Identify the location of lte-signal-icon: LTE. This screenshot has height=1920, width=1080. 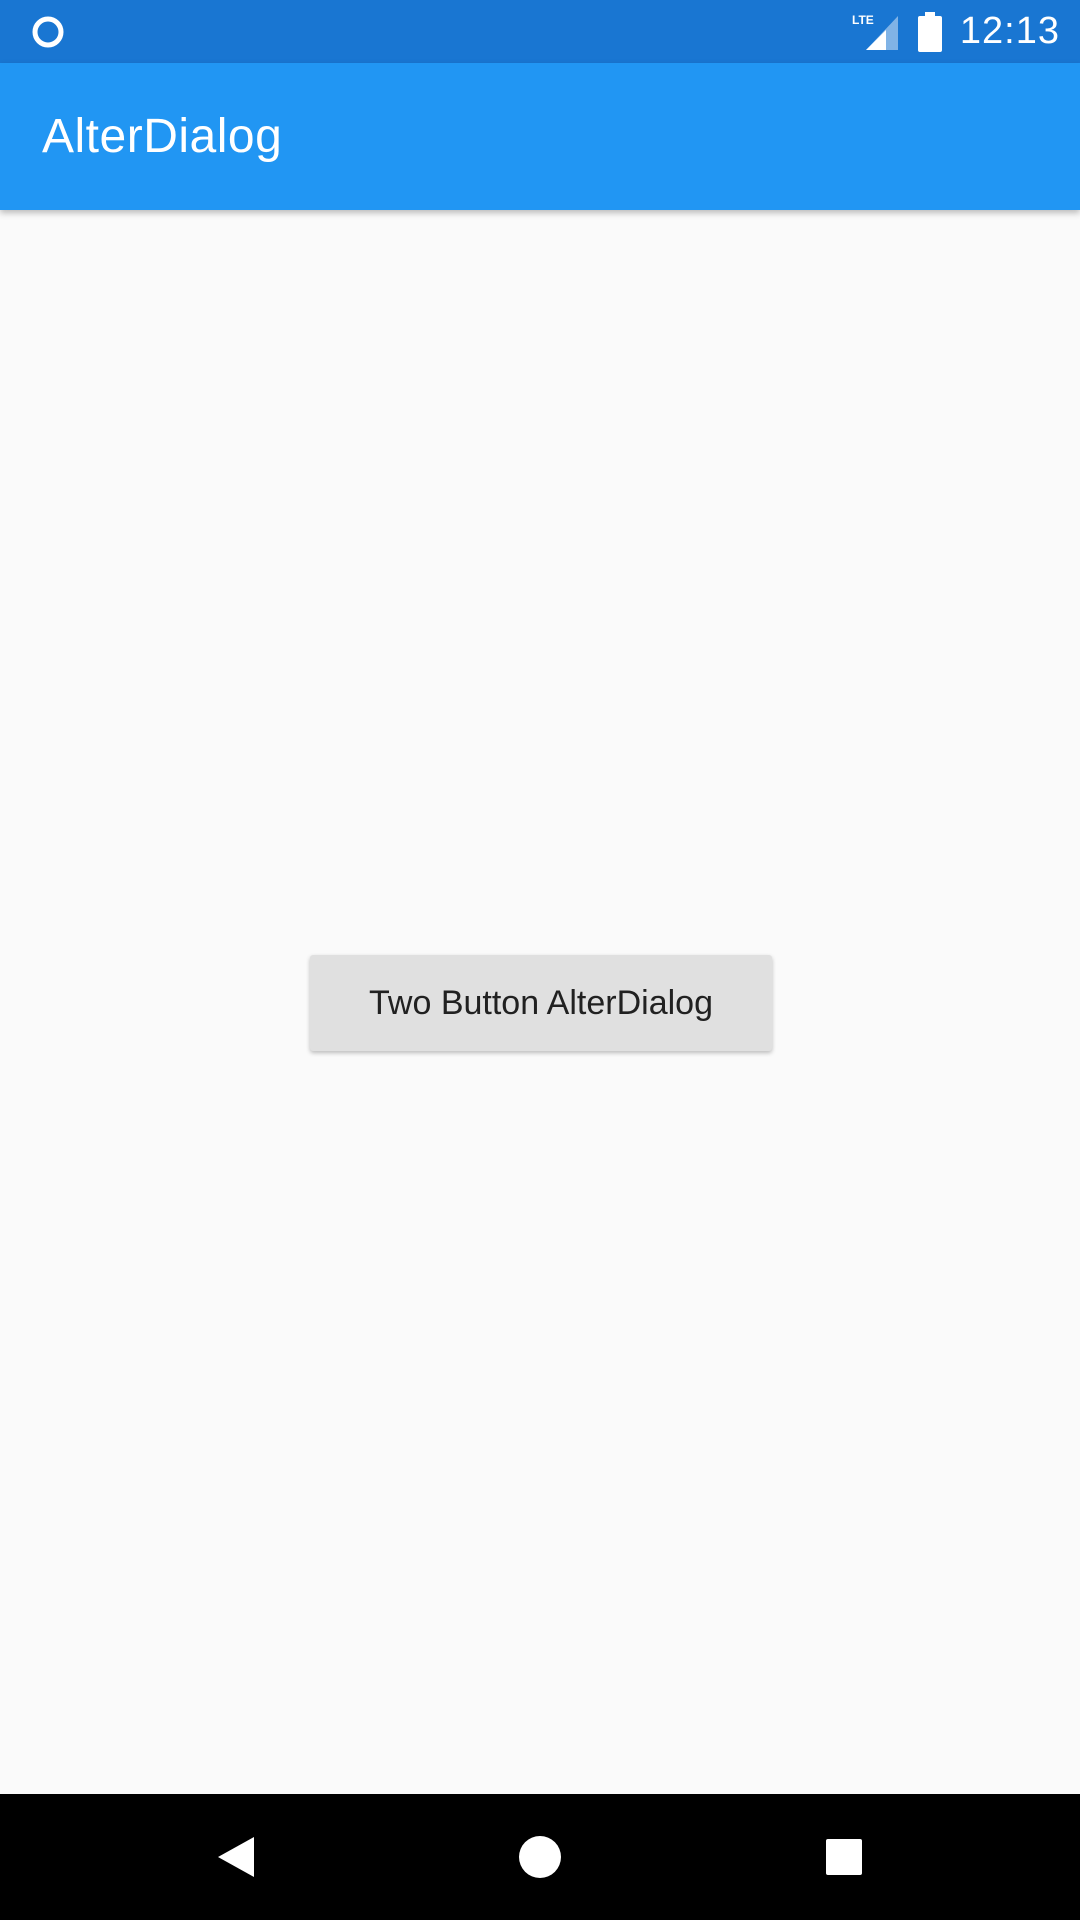
(876, 32).